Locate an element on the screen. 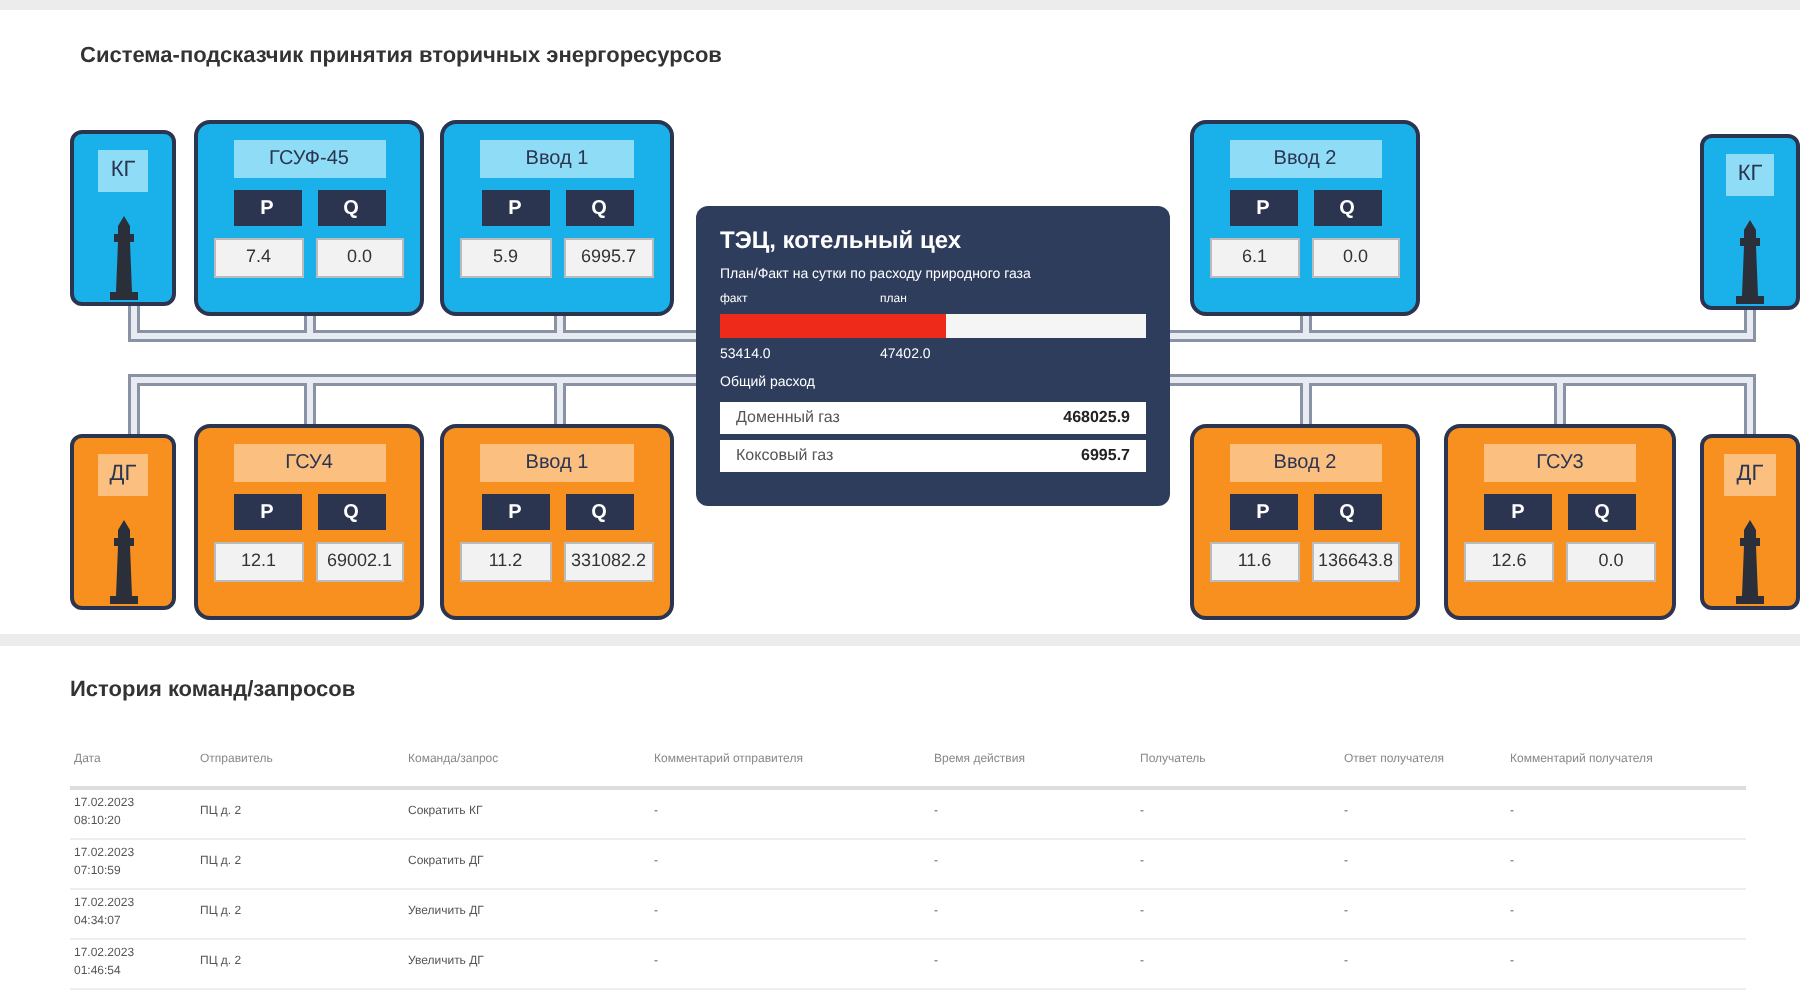  unit-title: ГСУФ-45 is located at coordinates (309, 159).